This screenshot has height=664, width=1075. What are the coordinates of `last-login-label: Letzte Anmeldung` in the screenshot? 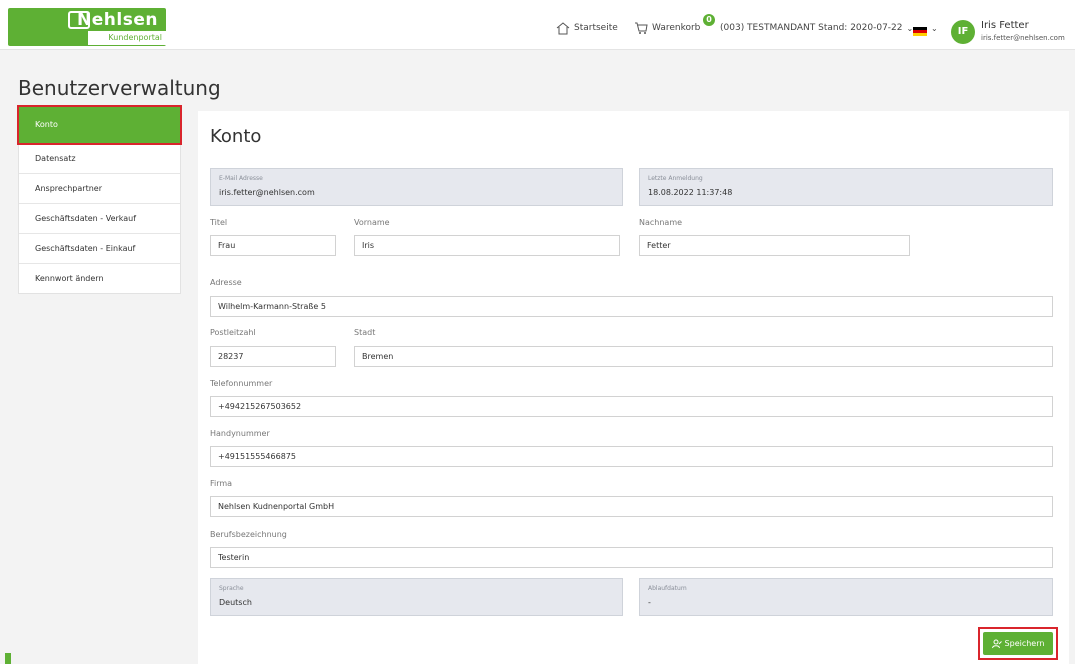 It's located at (675, 178).